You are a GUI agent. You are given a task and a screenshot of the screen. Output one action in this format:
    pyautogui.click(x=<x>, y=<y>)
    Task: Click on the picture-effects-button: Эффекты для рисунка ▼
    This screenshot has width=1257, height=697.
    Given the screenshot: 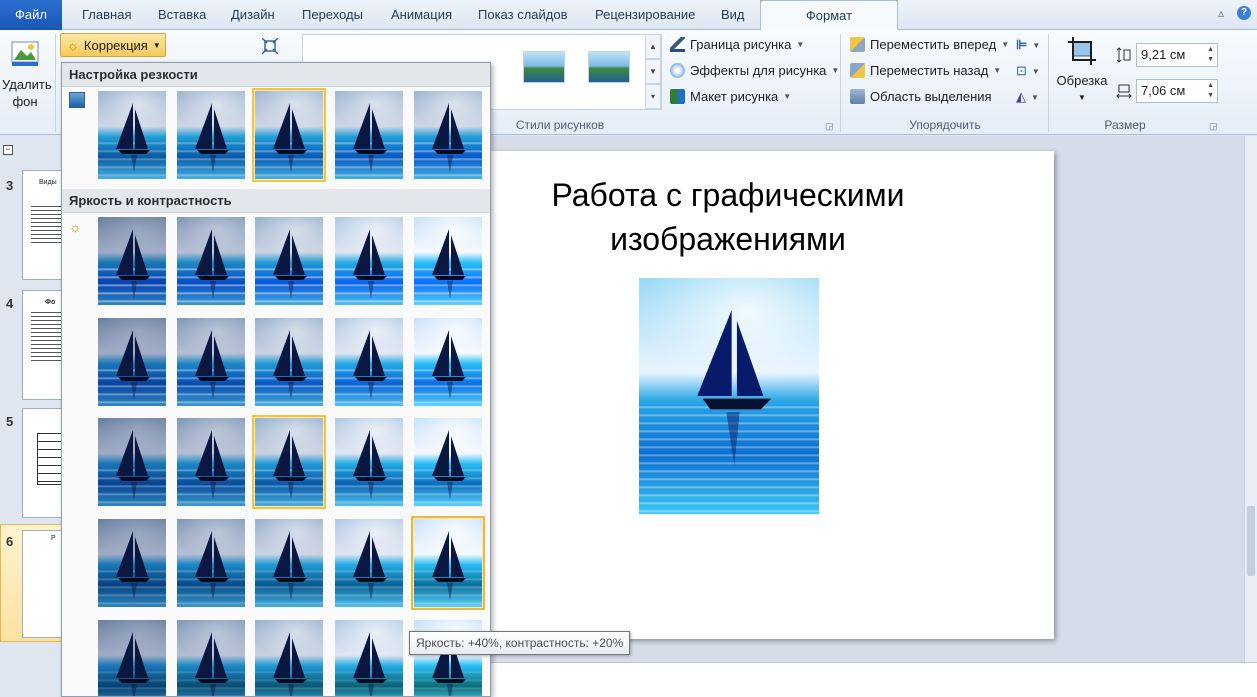 What is the action you would take?
    pyautogui.click(x=754, y=70)
    